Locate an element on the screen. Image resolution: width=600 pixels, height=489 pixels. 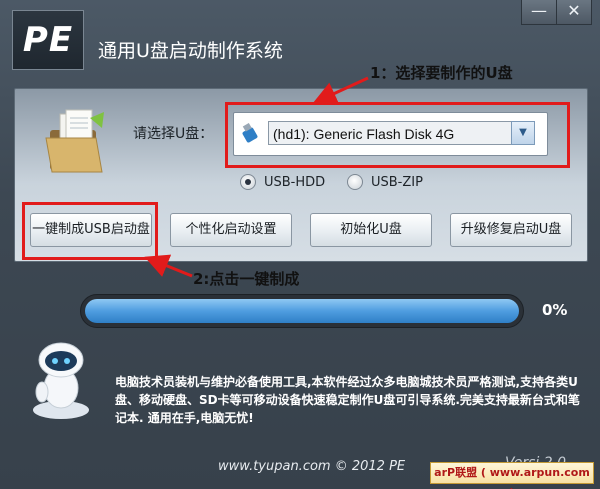
progress-bar-fill is located at coordinates (302, 311).